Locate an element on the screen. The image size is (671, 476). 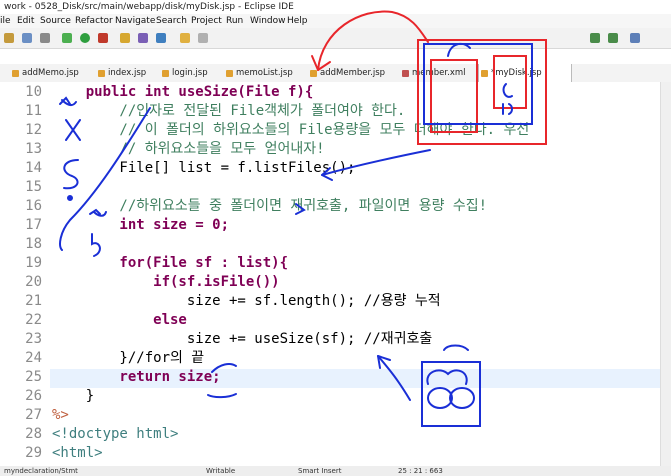
code-line: int size = 0; is located at coordinates (140, 225).